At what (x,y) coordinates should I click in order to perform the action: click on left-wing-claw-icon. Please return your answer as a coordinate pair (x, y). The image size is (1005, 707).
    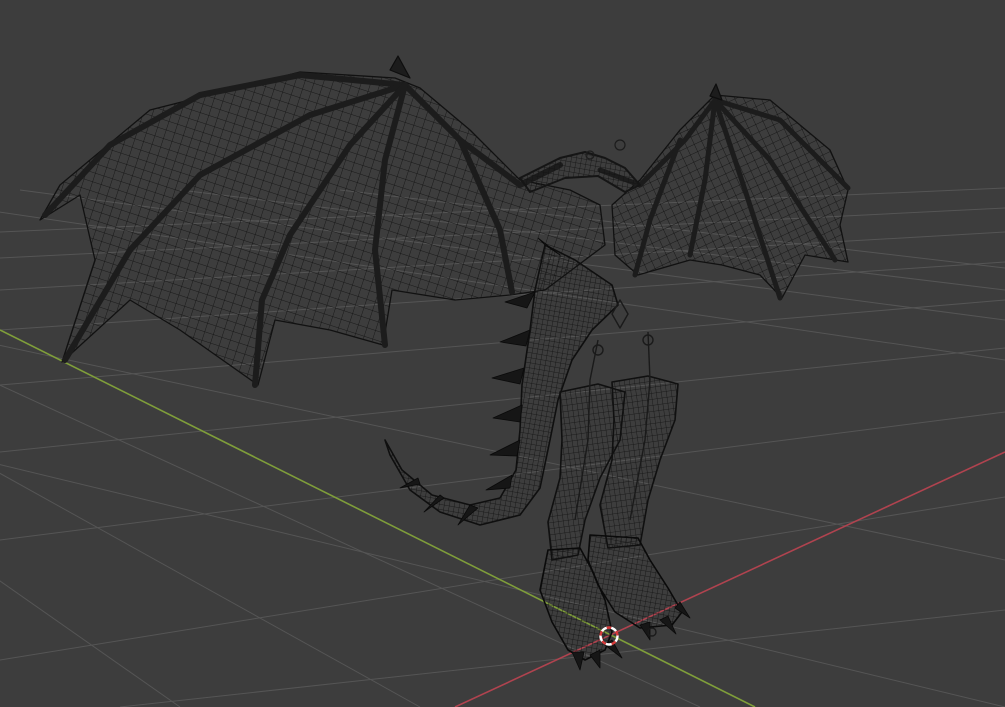
    Looking at the image, I should click on (400, 67).